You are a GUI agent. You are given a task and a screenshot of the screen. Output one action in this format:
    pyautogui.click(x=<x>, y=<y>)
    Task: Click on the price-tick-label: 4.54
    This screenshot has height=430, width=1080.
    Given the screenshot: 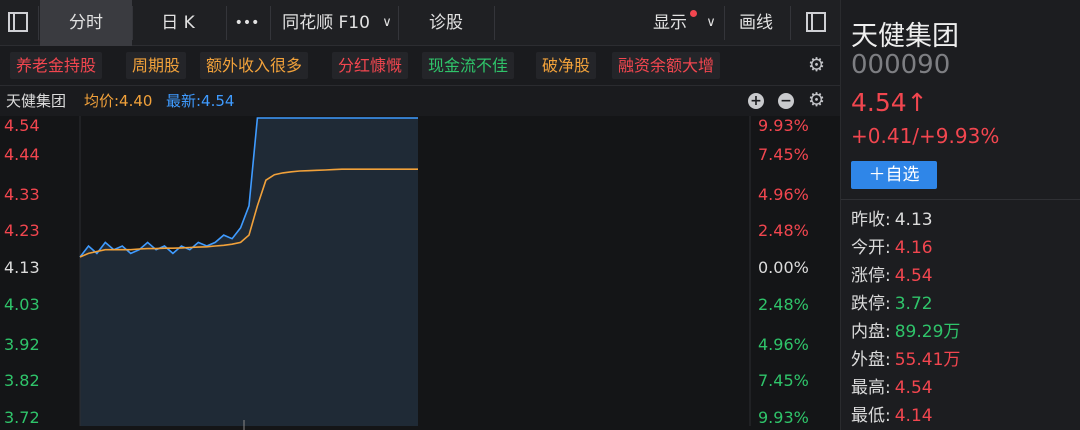 What is the action you would take?
    pyautogui.click(x=22, y=125)
    